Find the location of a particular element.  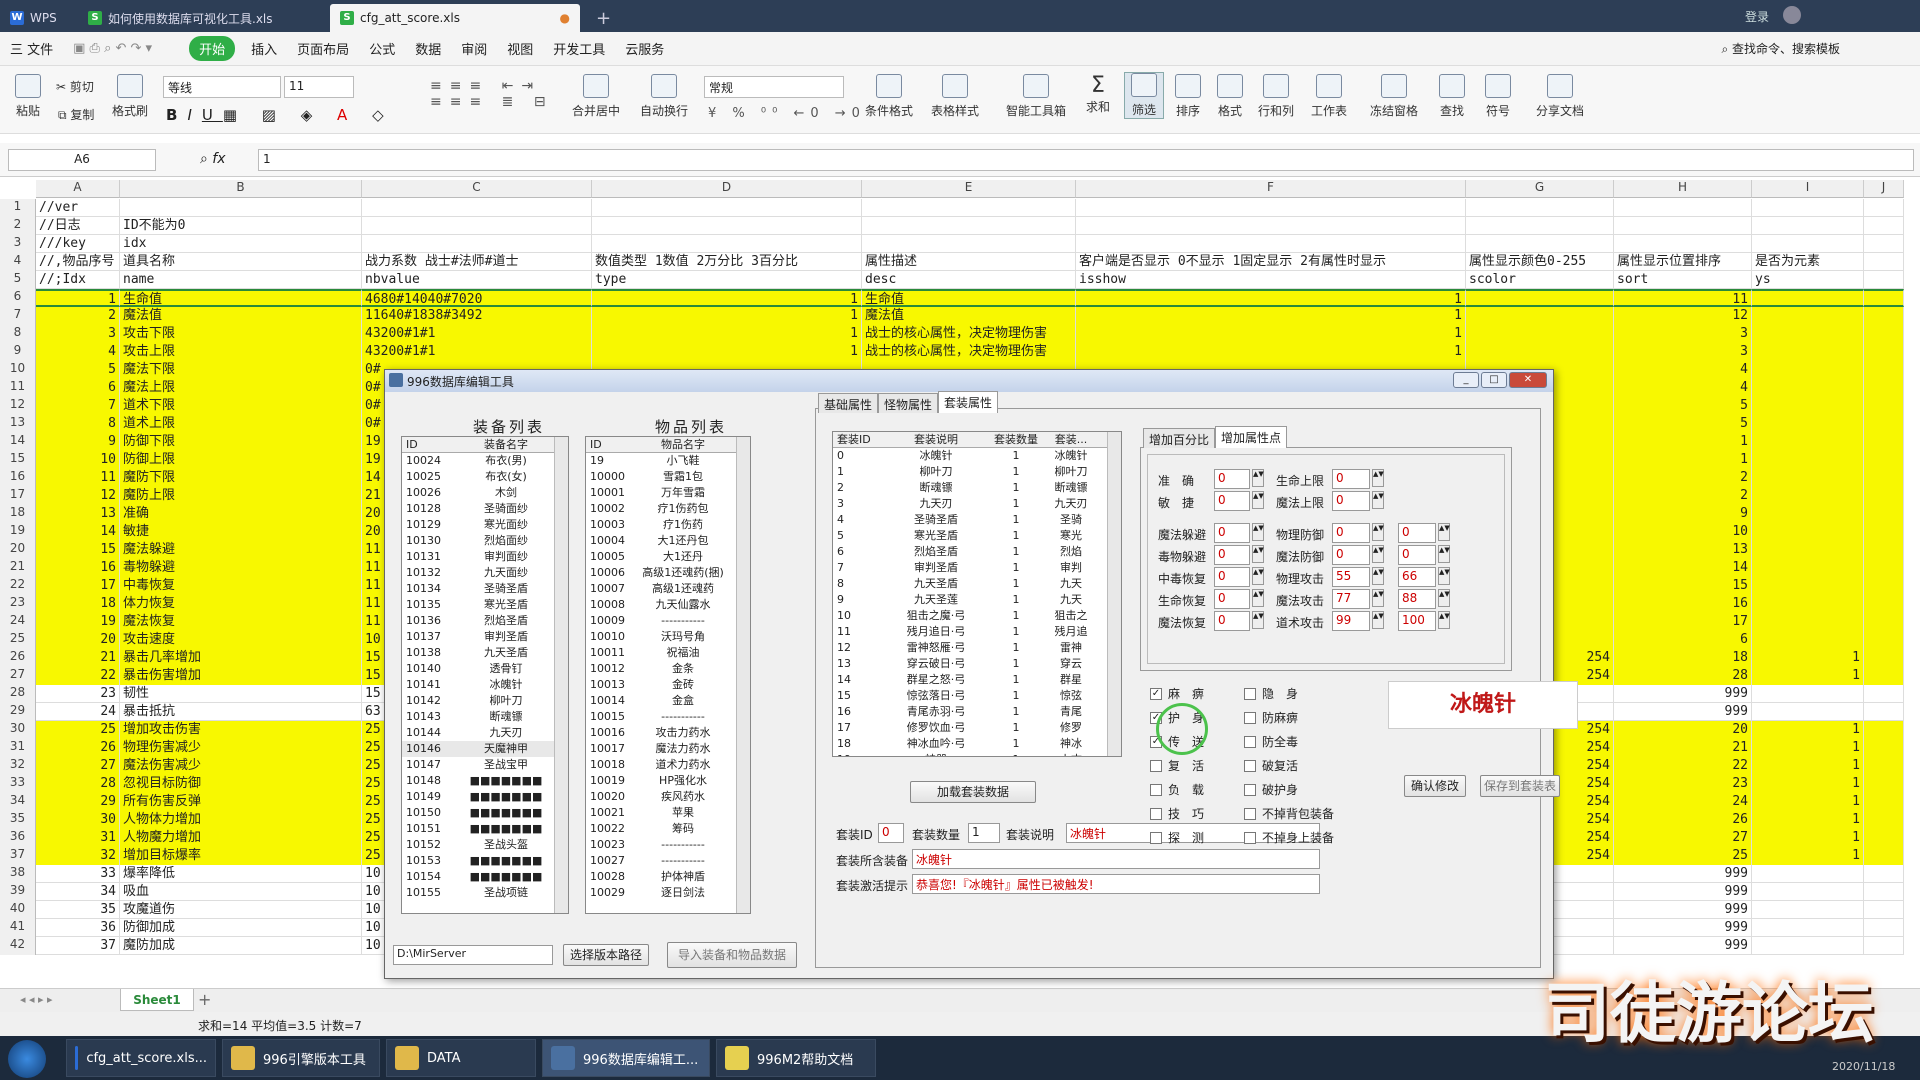

list-item: 10005 大1还丹 is located at coordinates (668, 557).